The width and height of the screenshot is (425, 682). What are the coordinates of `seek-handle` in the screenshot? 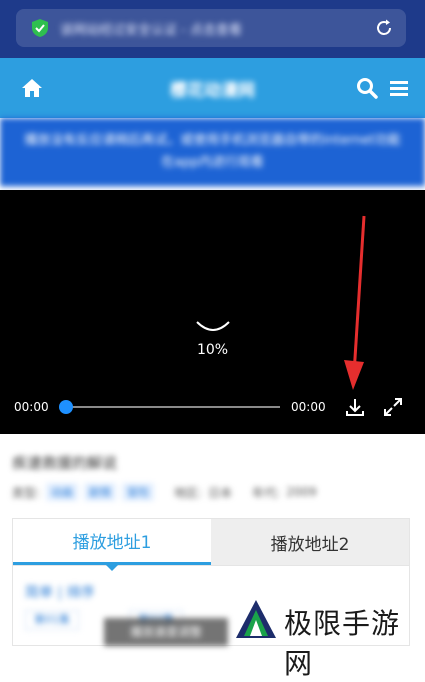 It's located at (66, 407).